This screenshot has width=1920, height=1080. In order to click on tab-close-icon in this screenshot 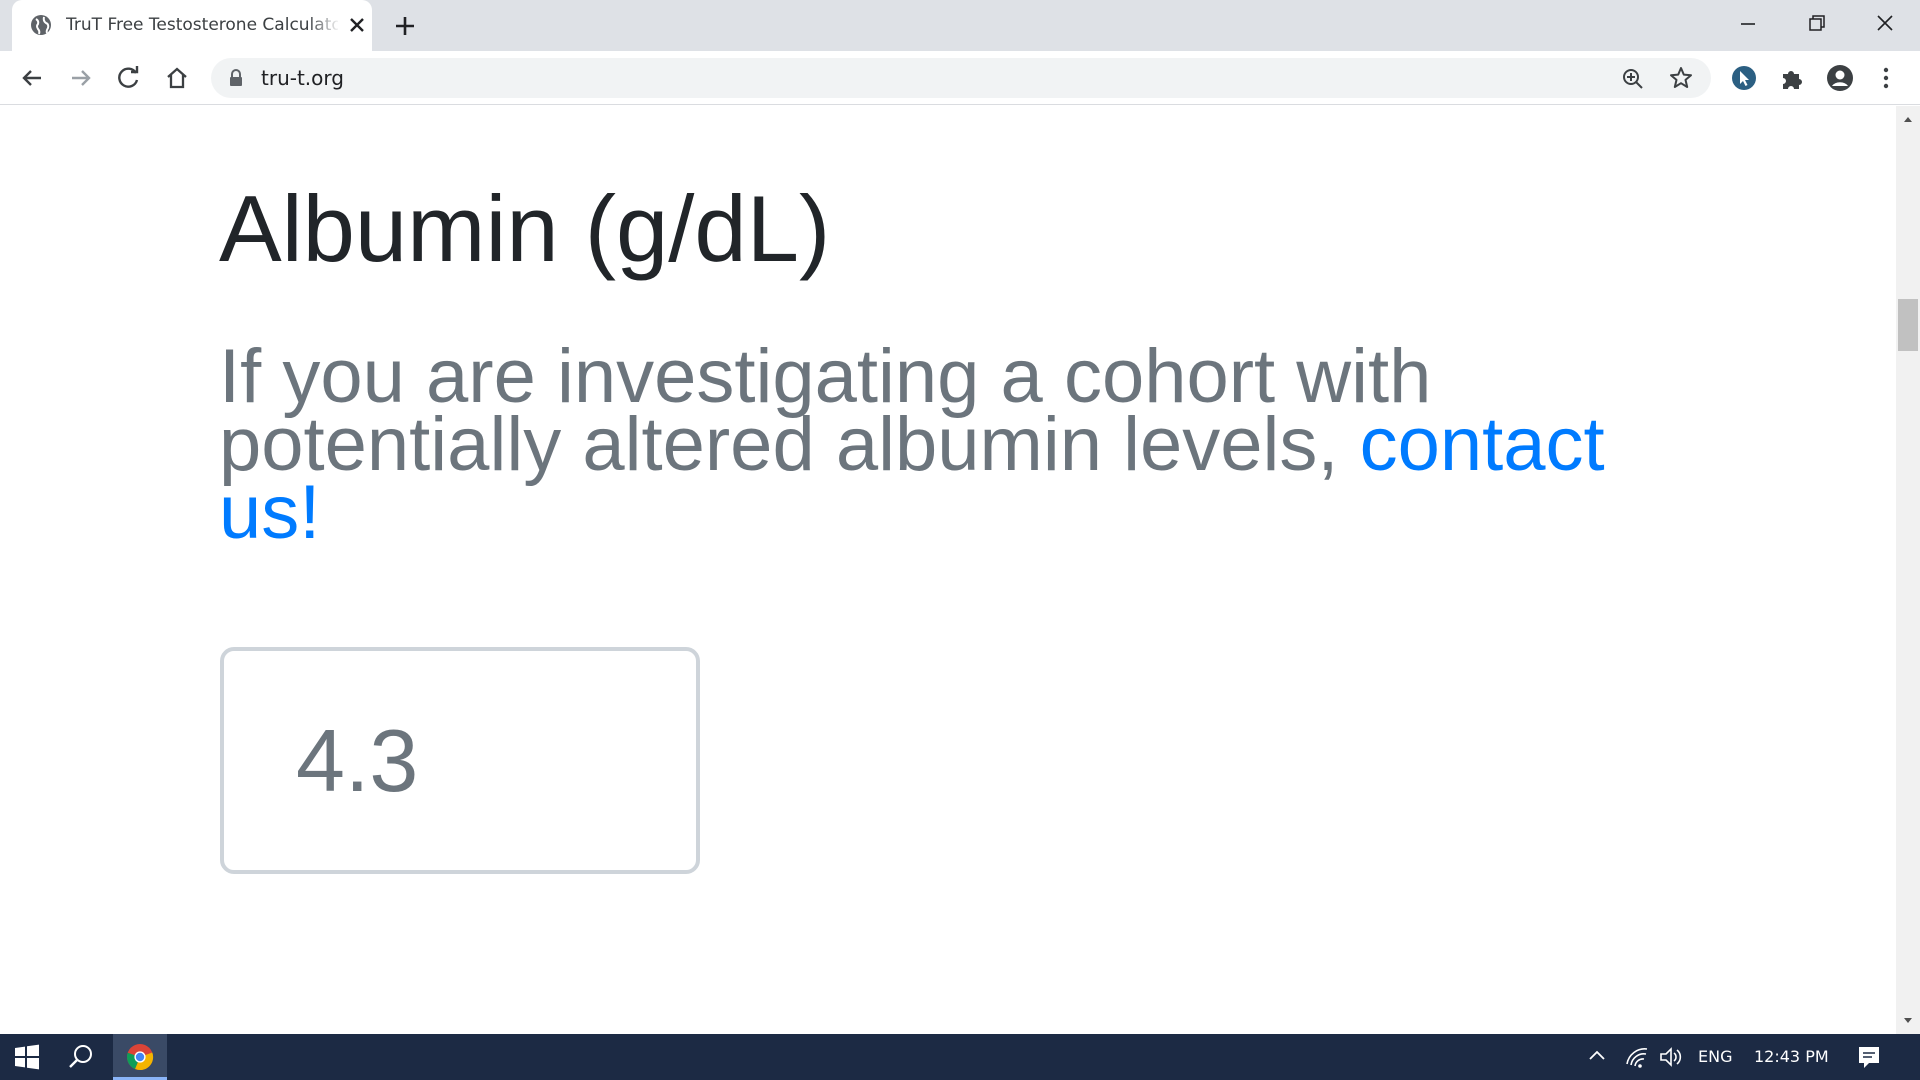, I will do `click(357, 25)`.